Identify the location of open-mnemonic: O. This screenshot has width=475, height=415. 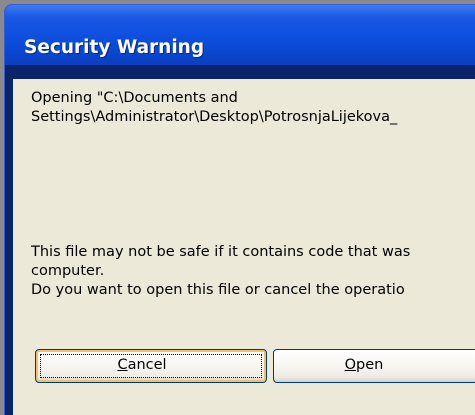
(350, 365).